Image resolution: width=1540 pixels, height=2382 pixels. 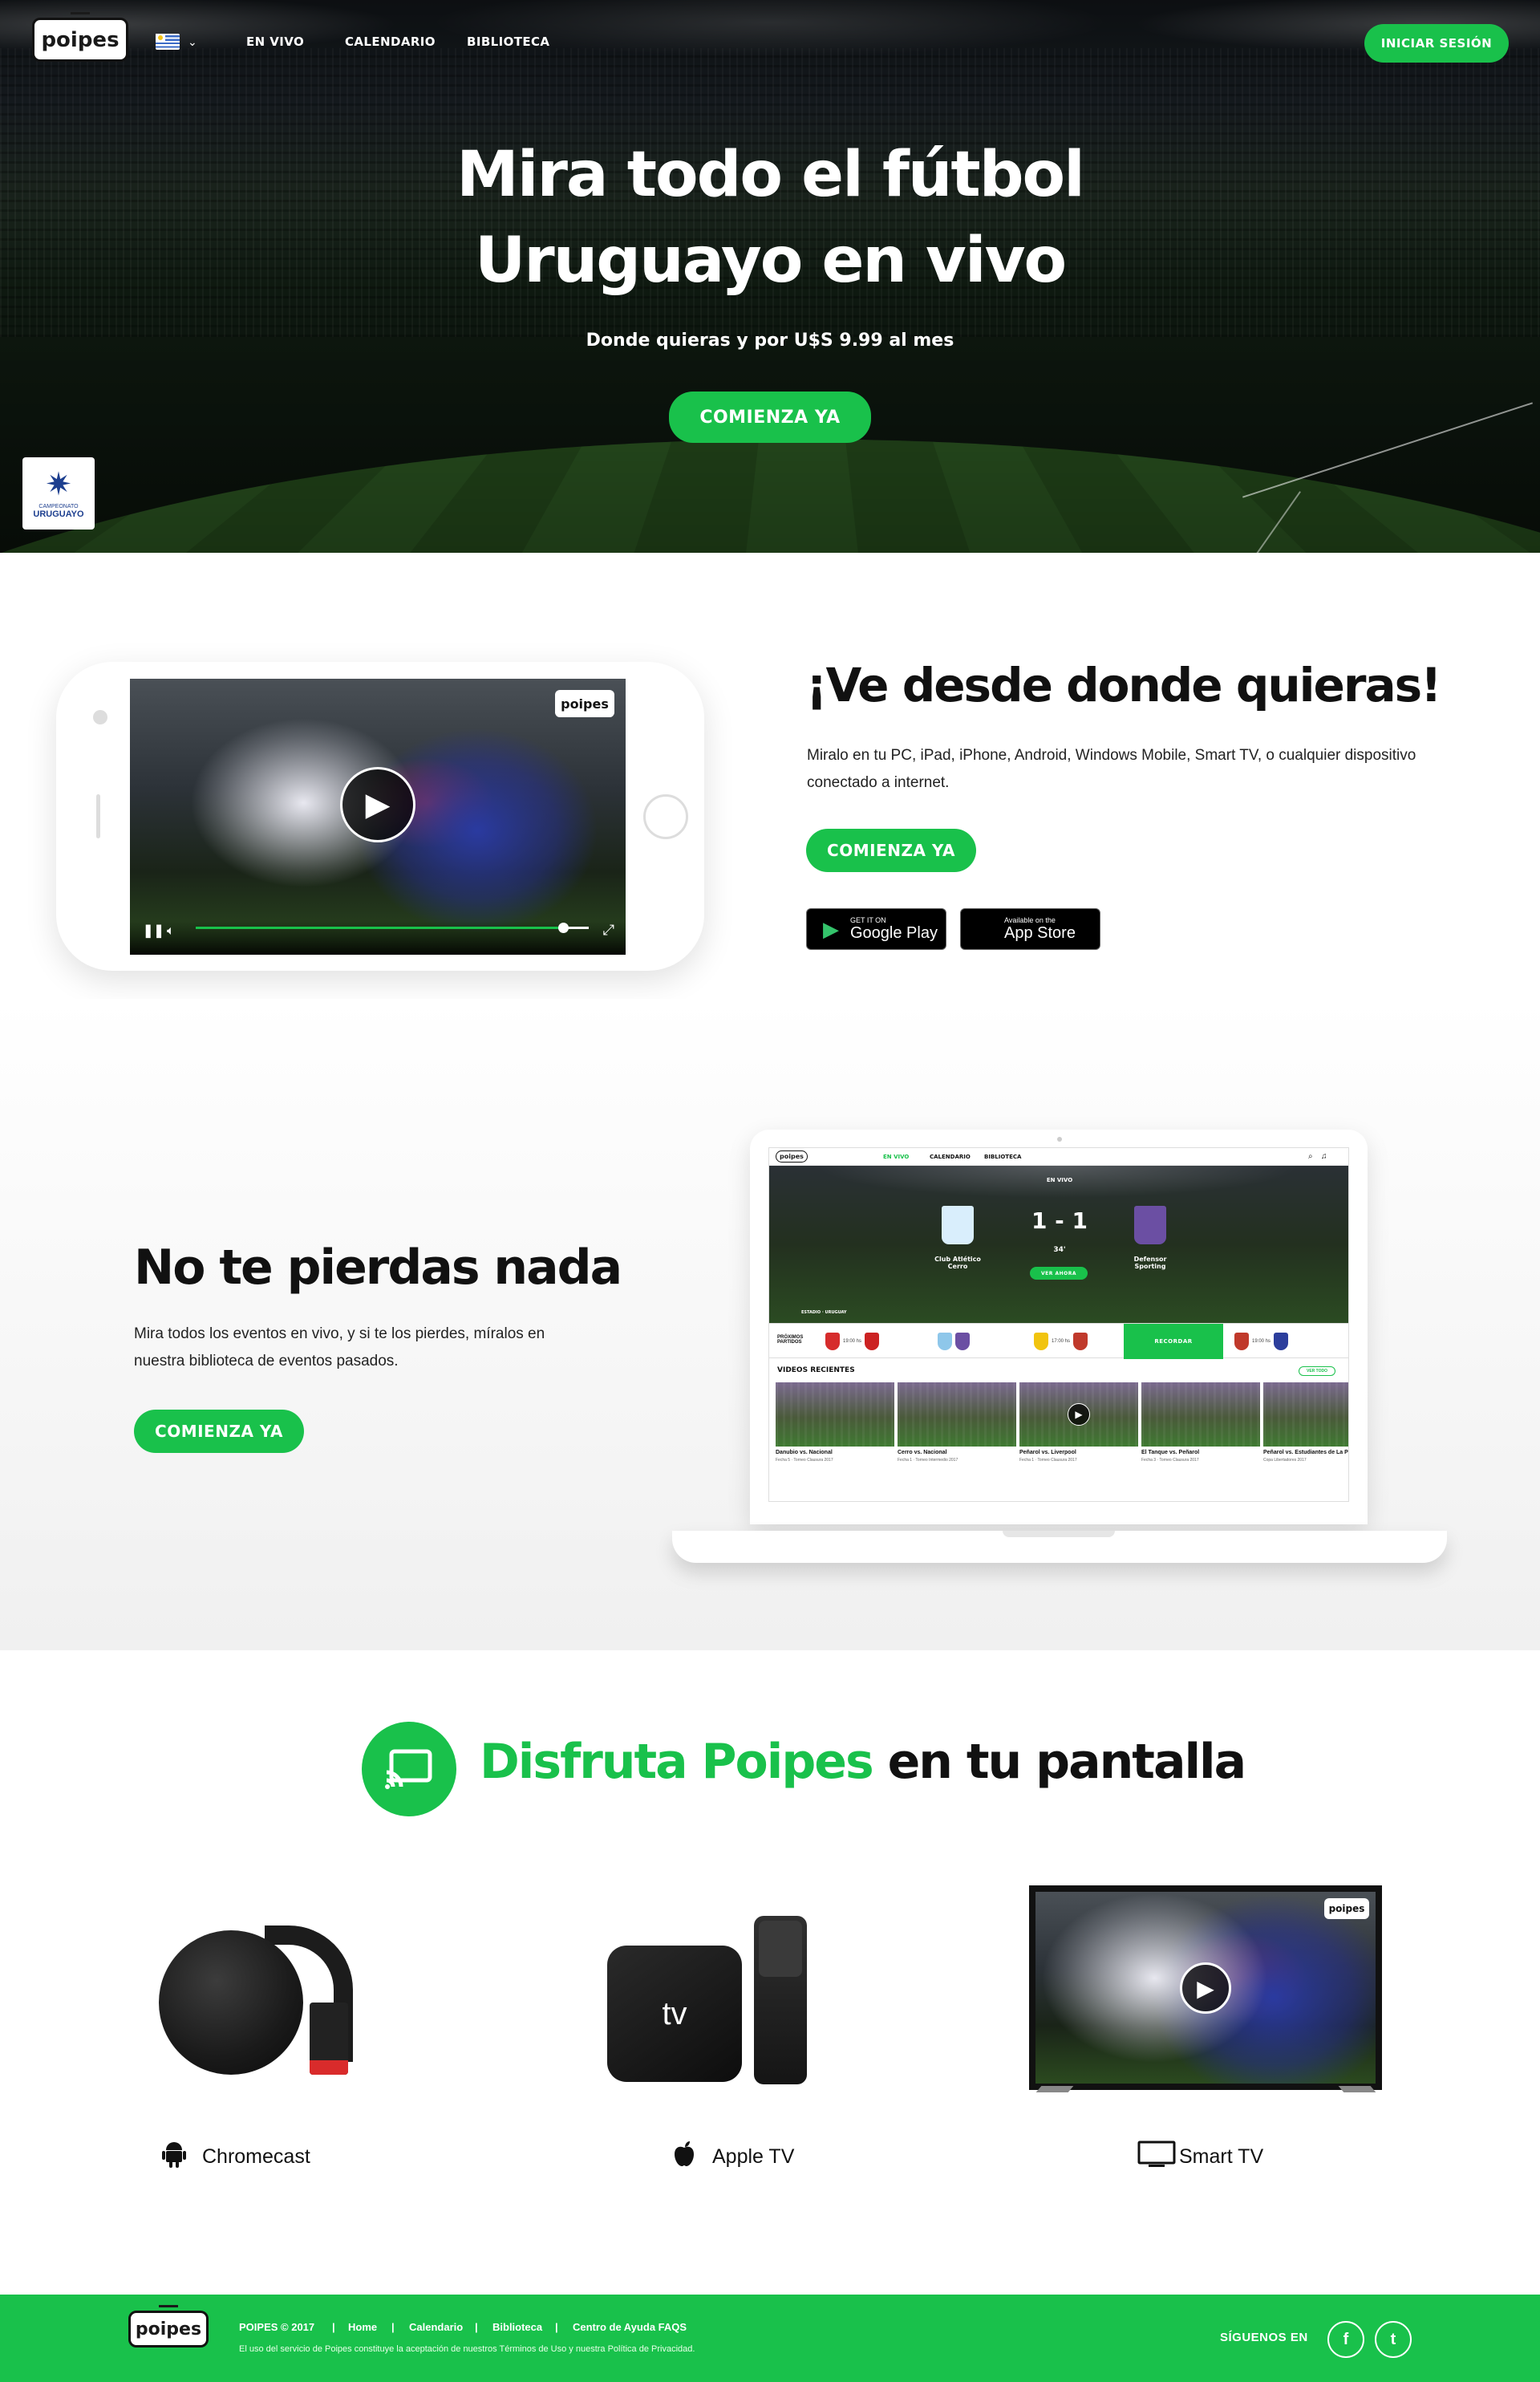 I want to click on pause-icon: ❚❚, so click(x=153, y=931).